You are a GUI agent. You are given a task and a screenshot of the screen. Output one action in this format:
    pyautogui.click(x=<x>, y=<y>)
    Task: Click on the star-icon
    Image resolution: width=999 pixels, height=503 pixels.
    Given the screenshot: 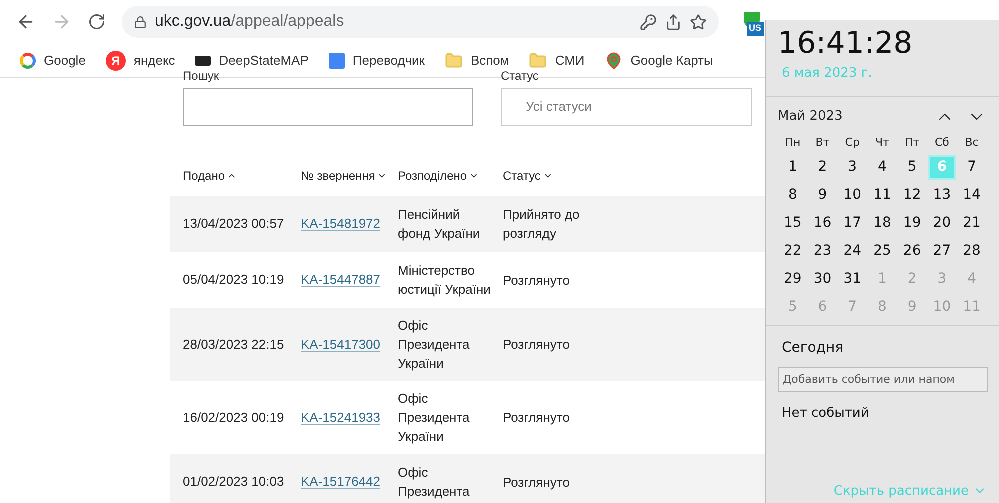 What is the action you would take?
    pyautogui.click(x=698, y=22)
    